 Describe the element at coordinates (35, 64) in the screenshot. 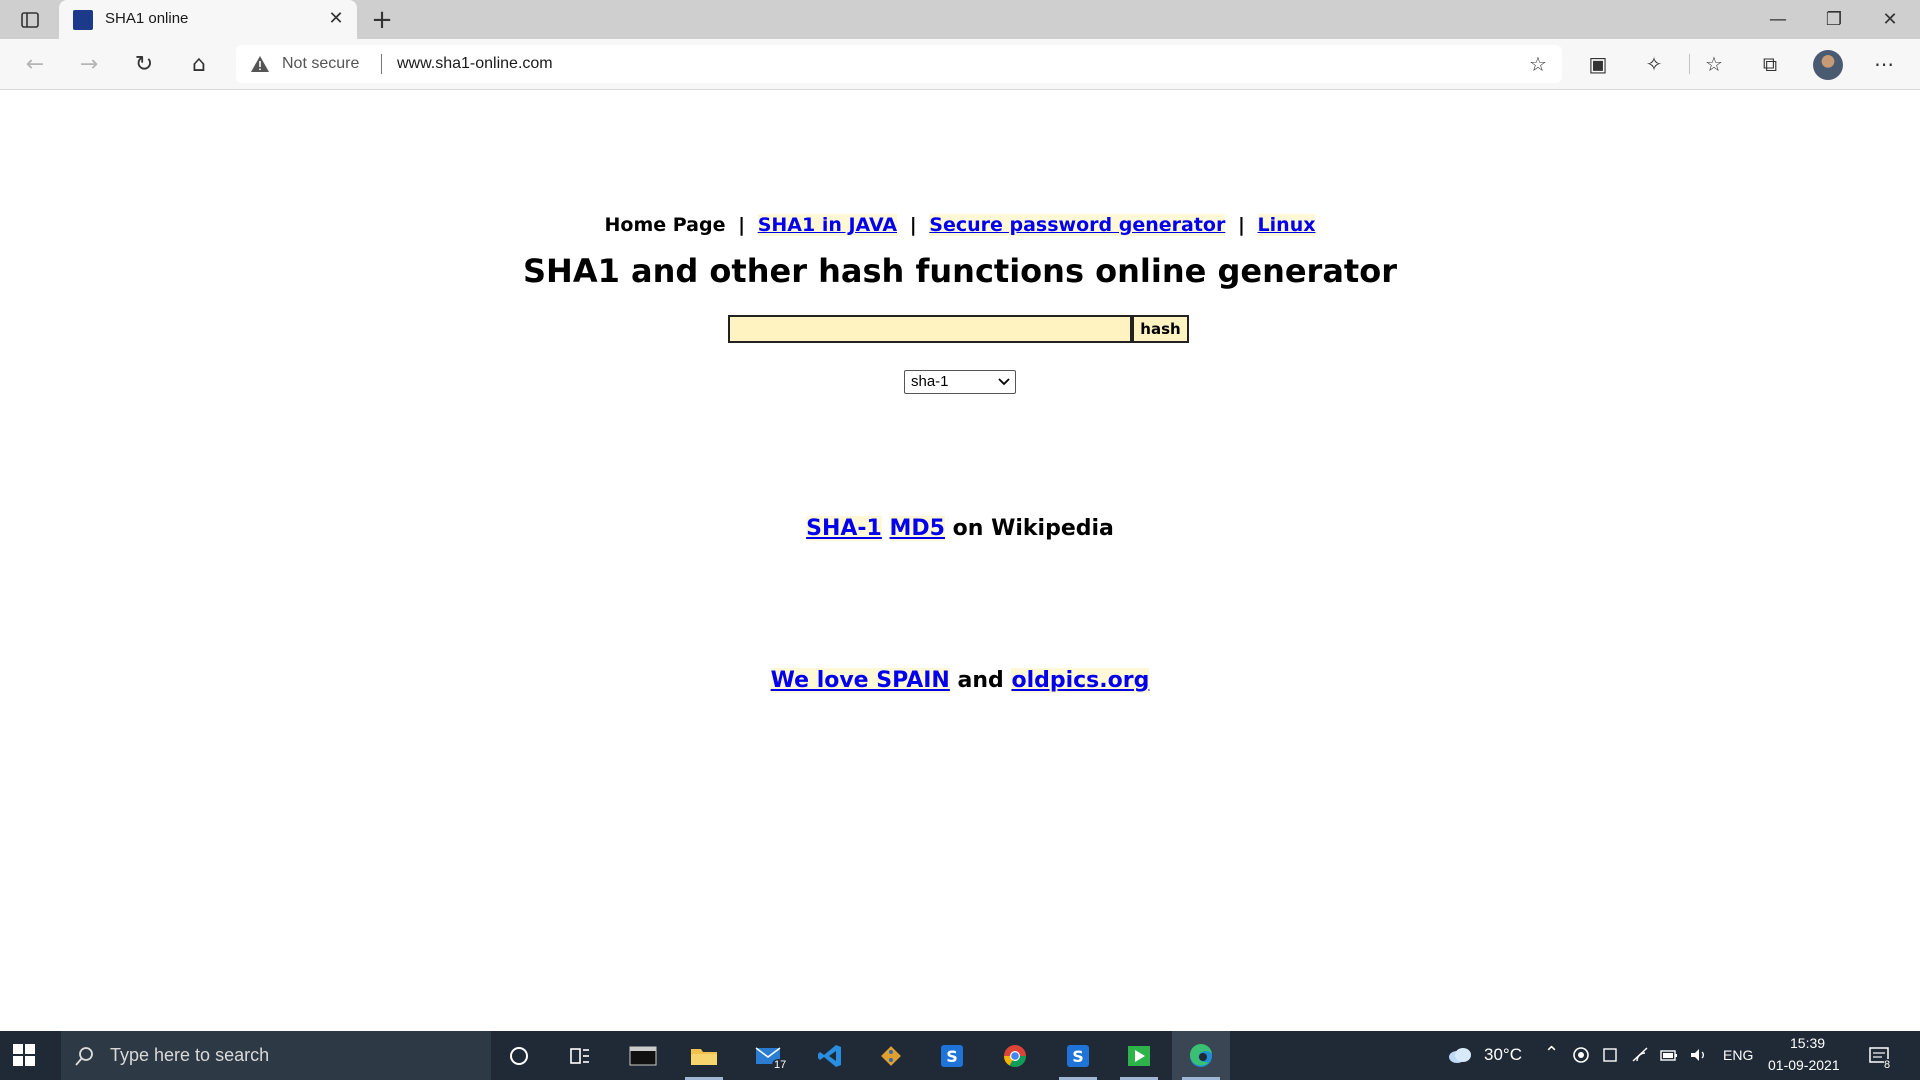

I see `back-button: ←` at that location.